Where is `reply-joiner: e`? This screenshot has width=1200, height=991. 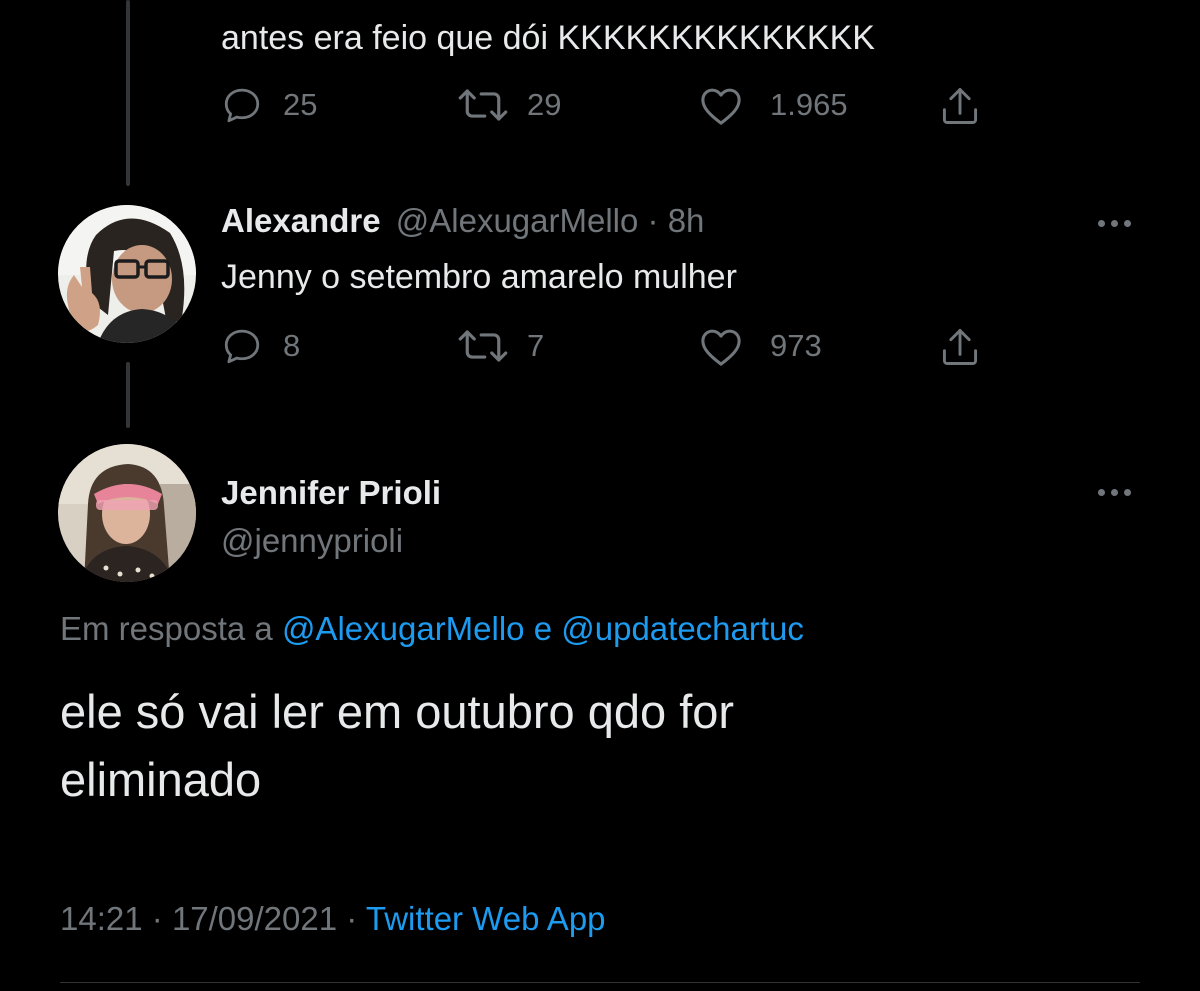 reply-joiner: e is located at coordinates (543, 628).